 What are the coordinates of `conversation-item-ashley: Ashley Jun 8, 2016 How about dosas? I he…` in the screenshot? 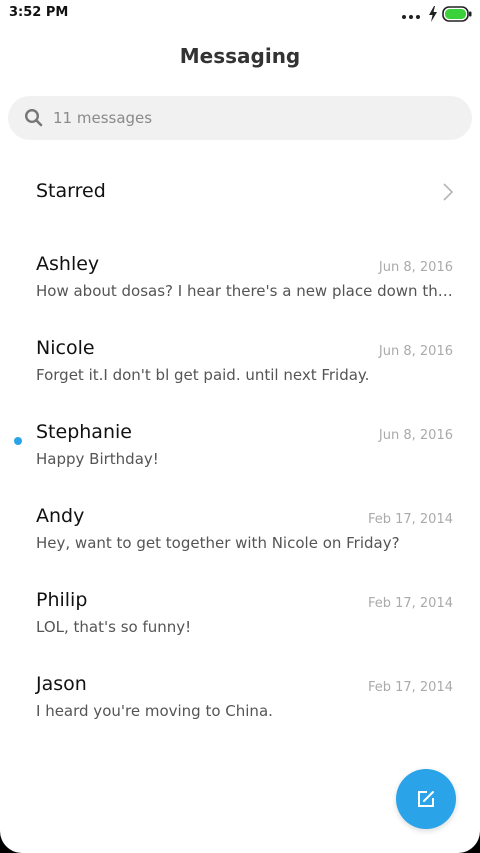 It's located at (240, 282).